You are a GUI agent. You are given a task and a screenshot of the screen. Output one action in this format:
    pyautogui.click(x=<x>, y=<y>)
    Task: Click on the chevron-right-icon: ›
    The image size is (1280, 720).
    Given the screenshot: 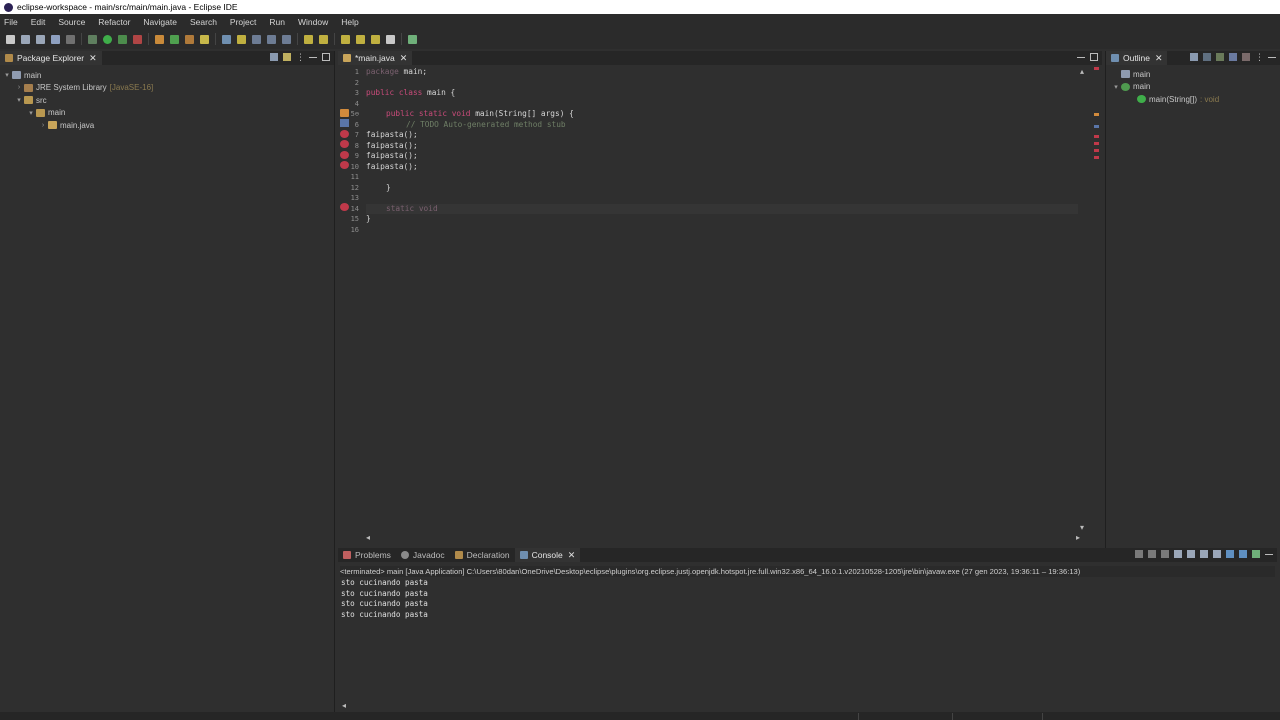 What is the action you would take?
    pyautogui.click(x=43, y=125)
    